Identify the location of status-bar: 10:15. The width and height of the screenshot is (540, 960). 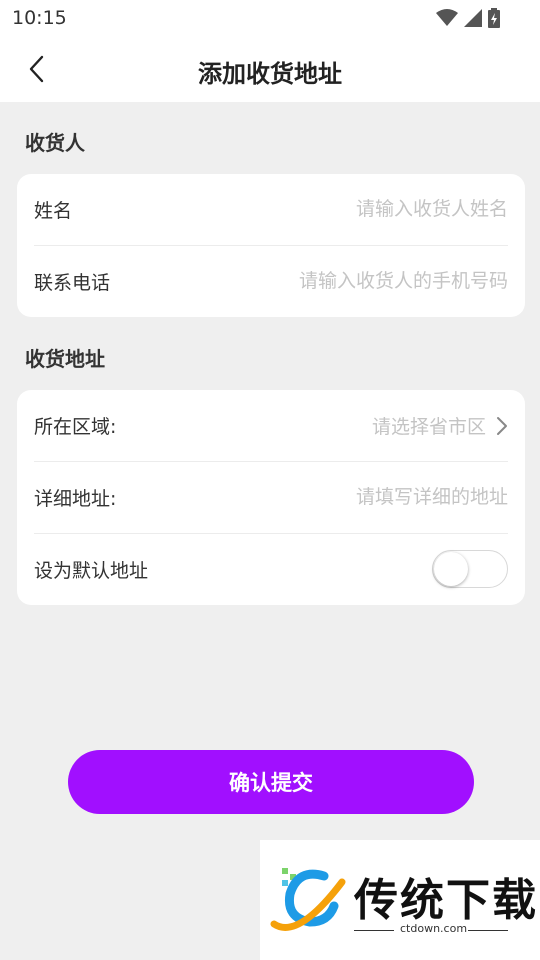
(270, 18).